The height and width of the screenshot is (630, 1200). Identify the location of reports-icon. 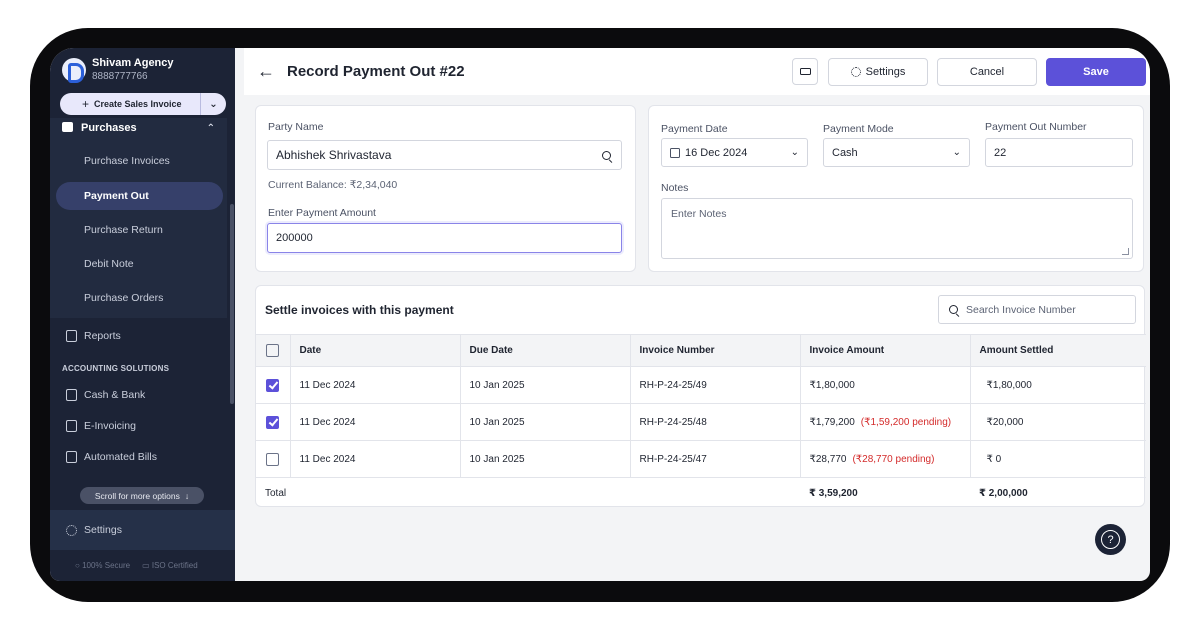
(71, 336).